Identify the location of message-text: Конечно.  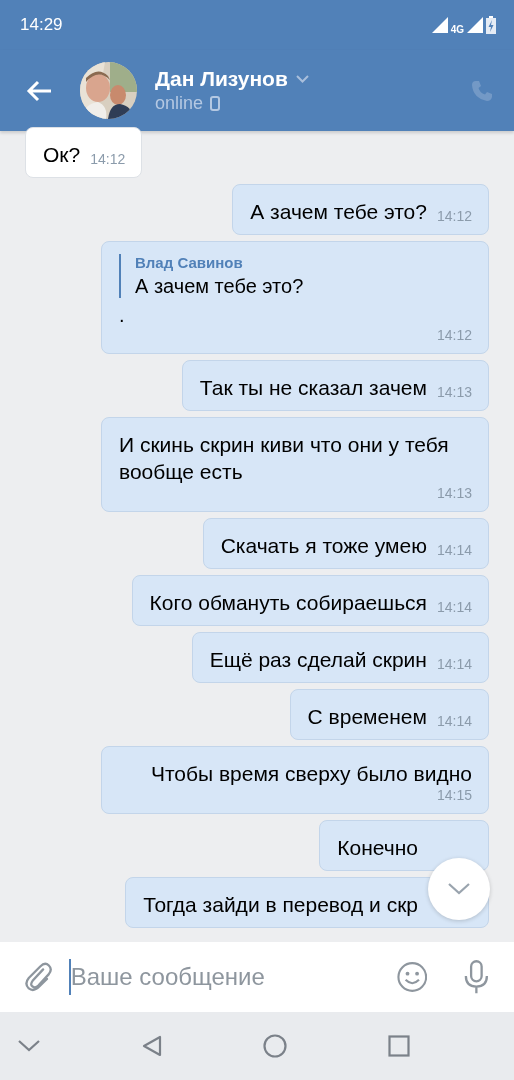
(377, 848).